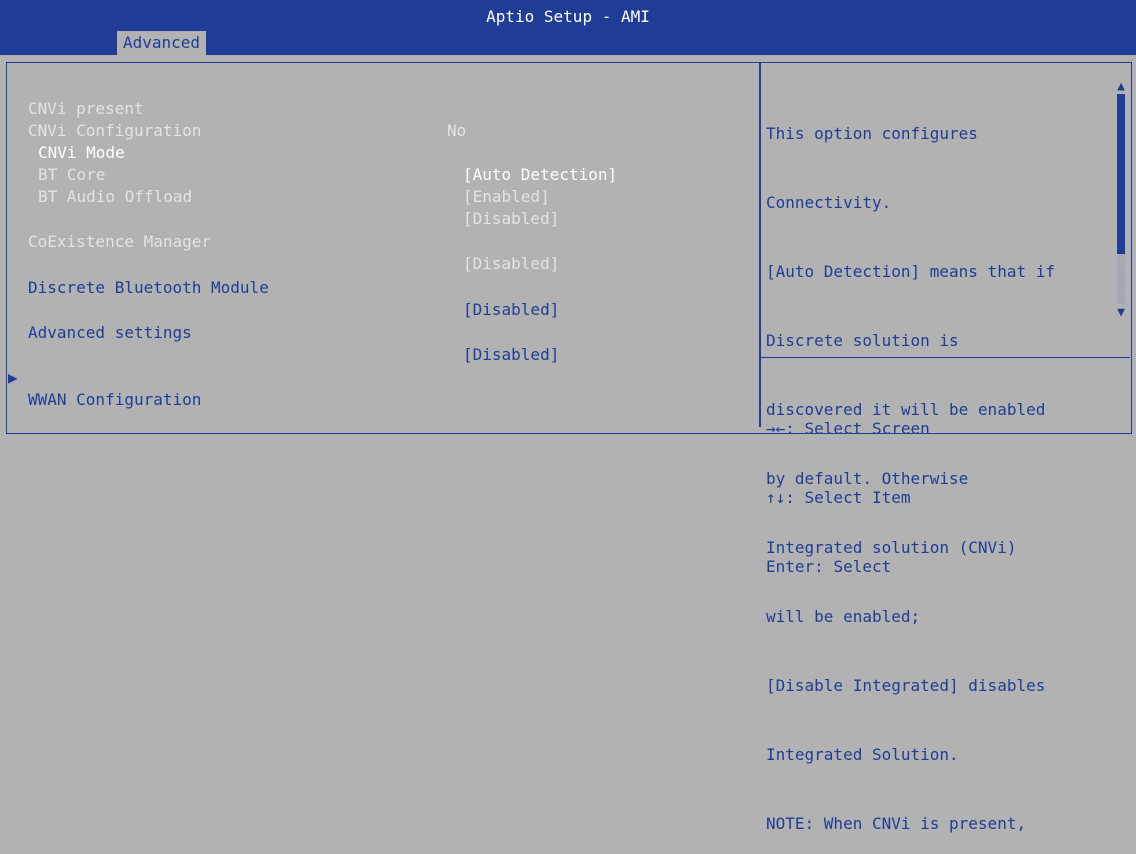 This screenshot has width=1136, height=854. What do you see at coordinates (1121, 87) in the screenshot?
I see `scroll-up-icon: ▲` at bounding box center [1121, 87].